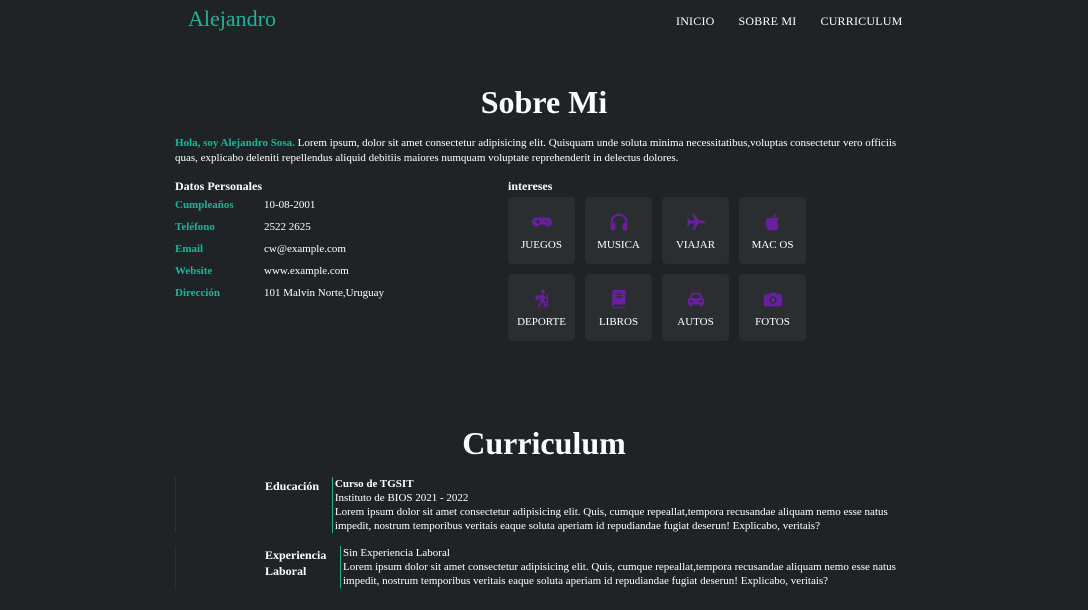  I want to click on interest-tile-libros: LIBROS, so click(618, 307).